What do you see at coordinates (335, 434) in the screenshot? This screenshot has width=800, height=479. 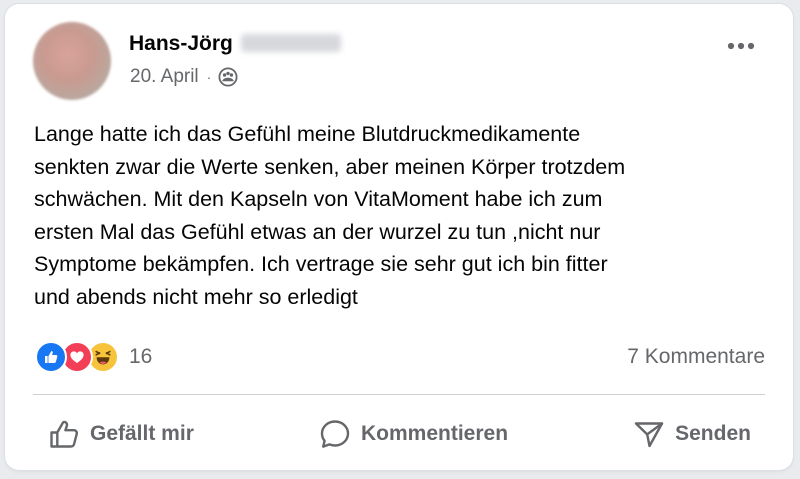 I see `comment-icon` at bounding box center [335, 434].